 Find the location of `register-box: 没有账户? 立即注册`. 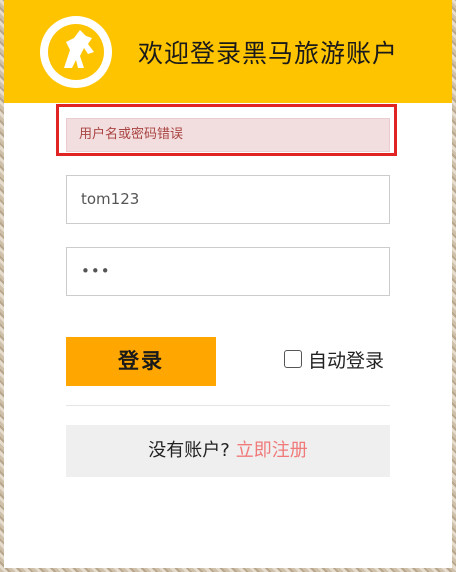

register-box: 没有账户? 立即注册 is located at coordinates (228, 451).